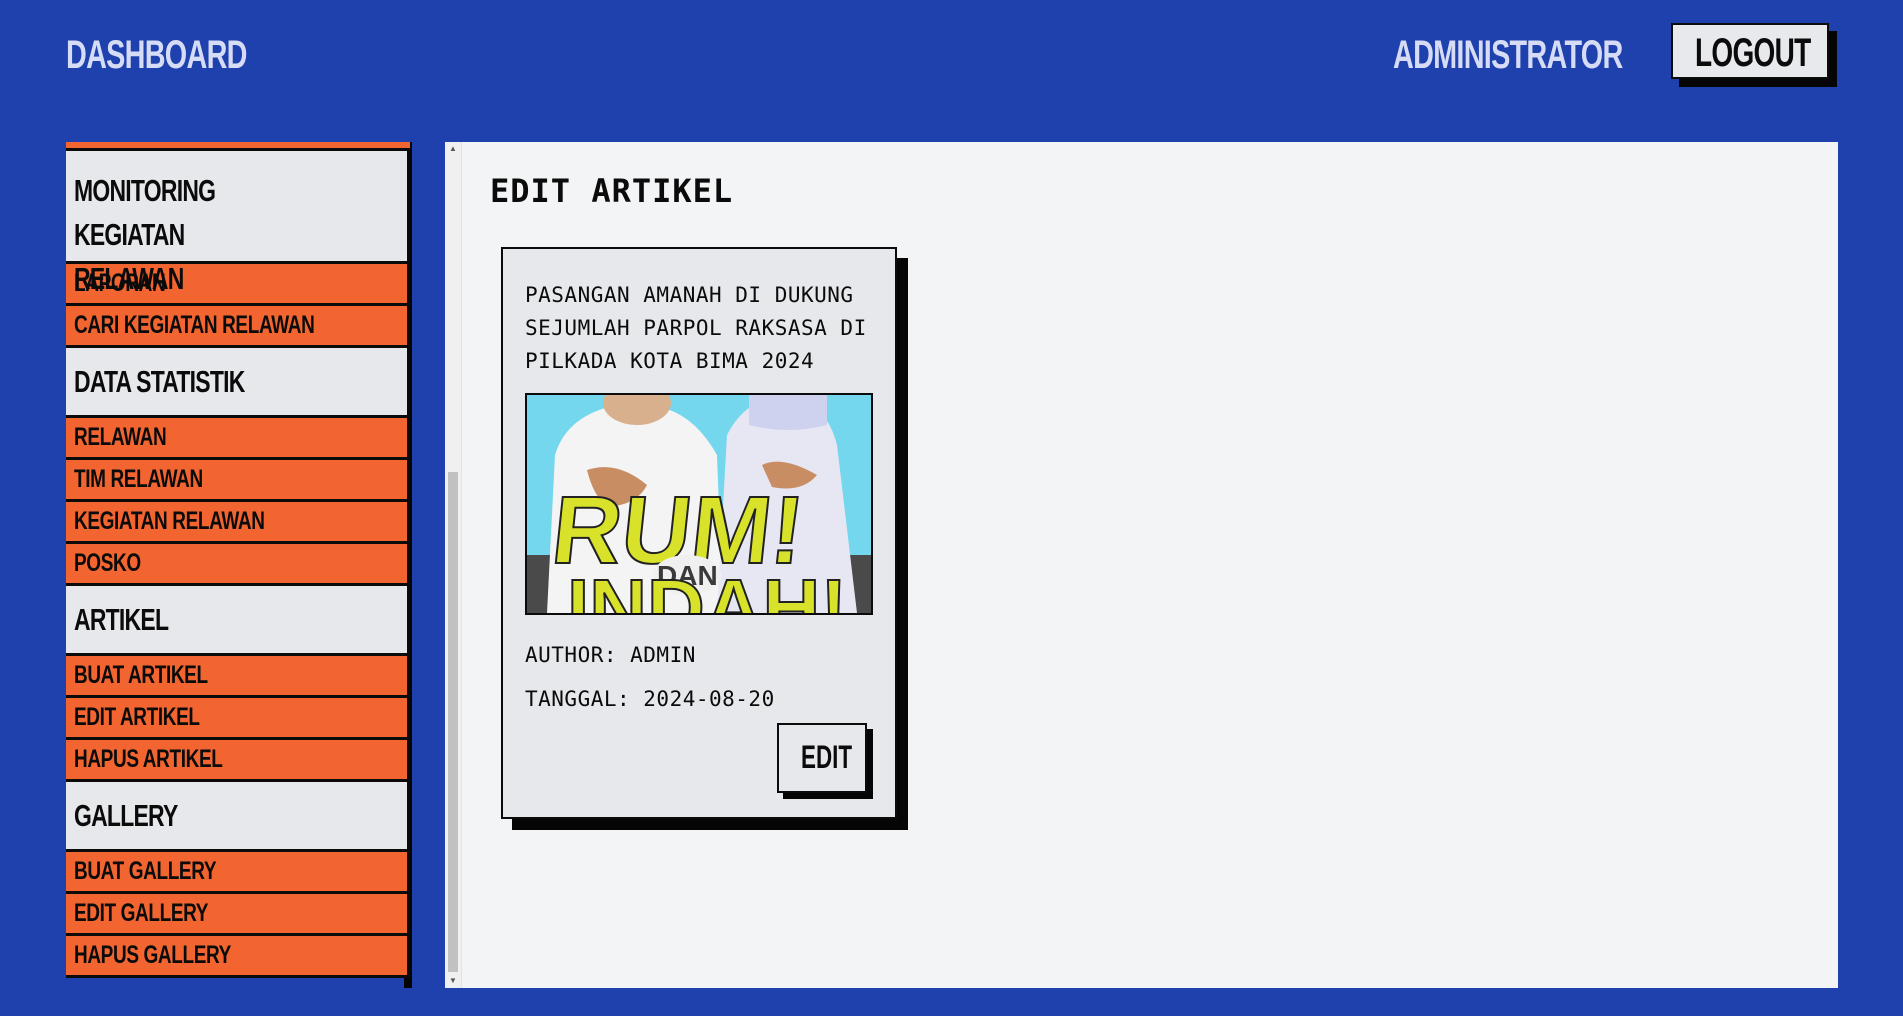 The image size is (1903, 1016). I want to click on sidebar-item-label: BUAT ARTIKEL, so click(141, 675).